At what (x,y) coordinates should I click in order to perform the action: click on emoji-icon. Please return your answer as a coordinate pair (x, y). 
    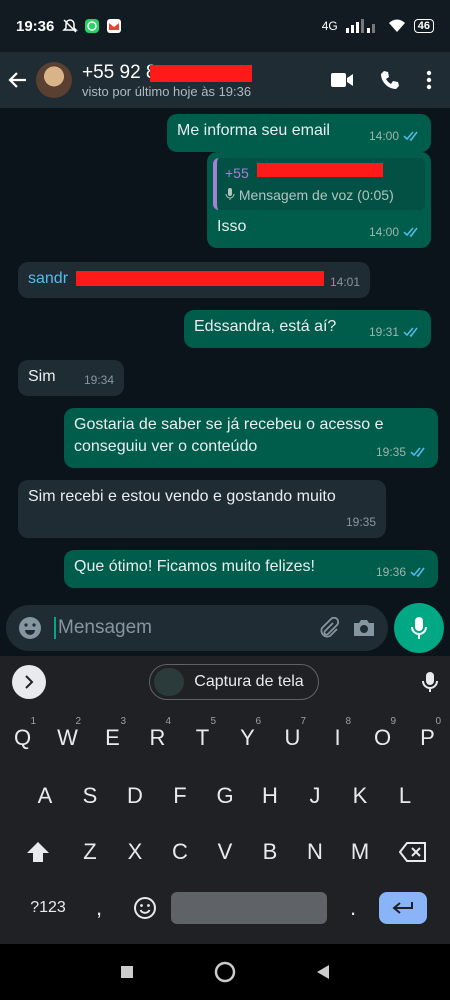
    Looking at the image, I should click on (30, 628).